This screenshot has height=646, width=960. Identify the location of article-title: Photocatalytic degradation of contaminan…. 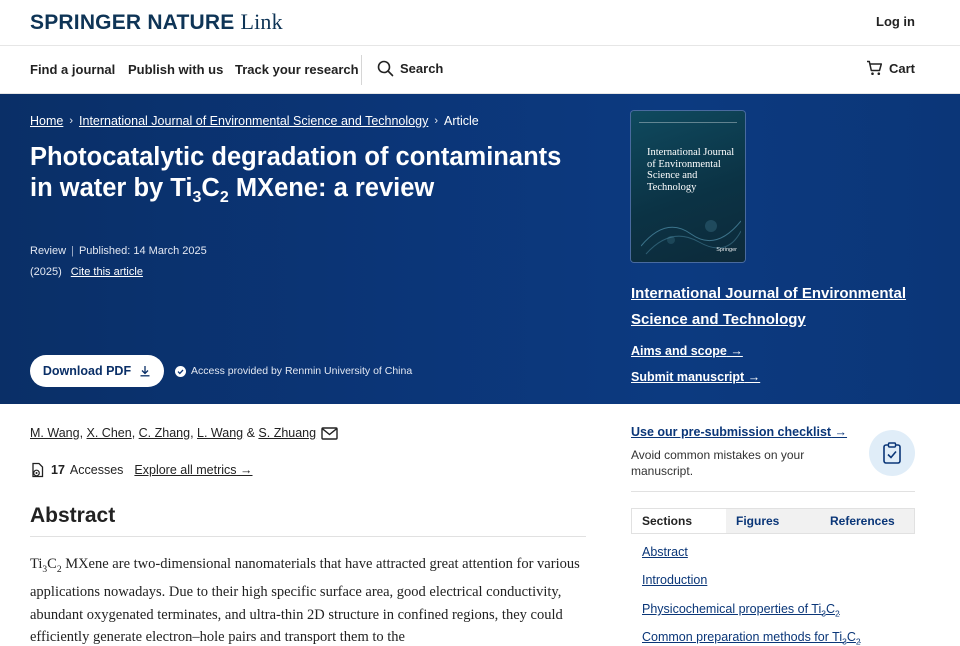
(296, 175).